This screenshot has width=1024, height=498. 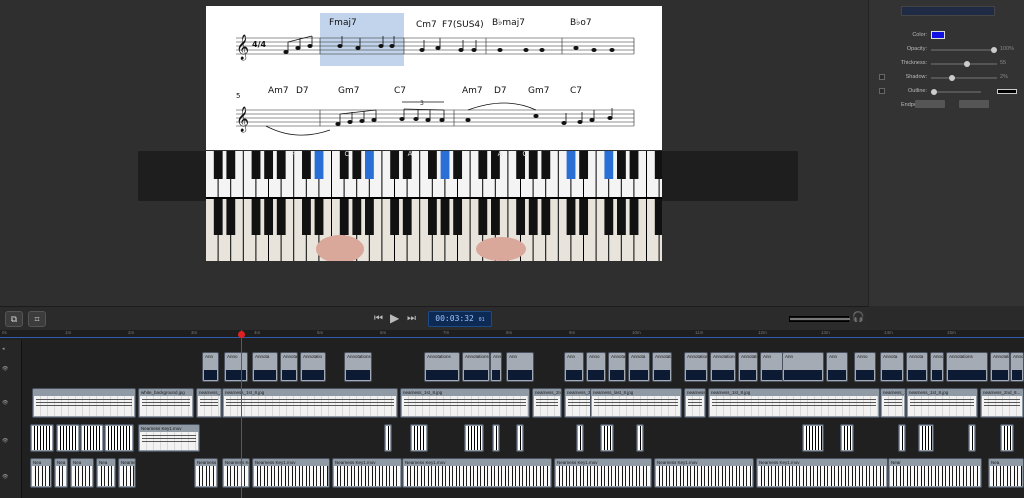 I want to click on thickness-slider, so click(x=964, y=64).